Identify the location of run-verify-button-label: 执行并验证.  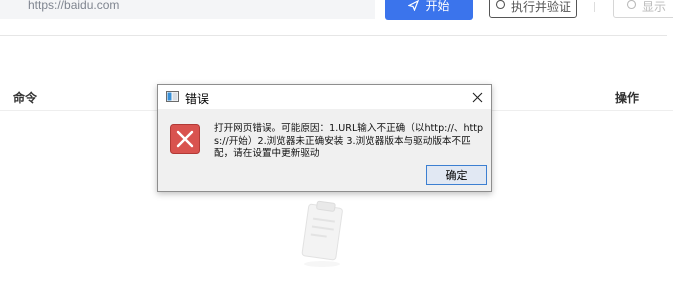
(540, 7).